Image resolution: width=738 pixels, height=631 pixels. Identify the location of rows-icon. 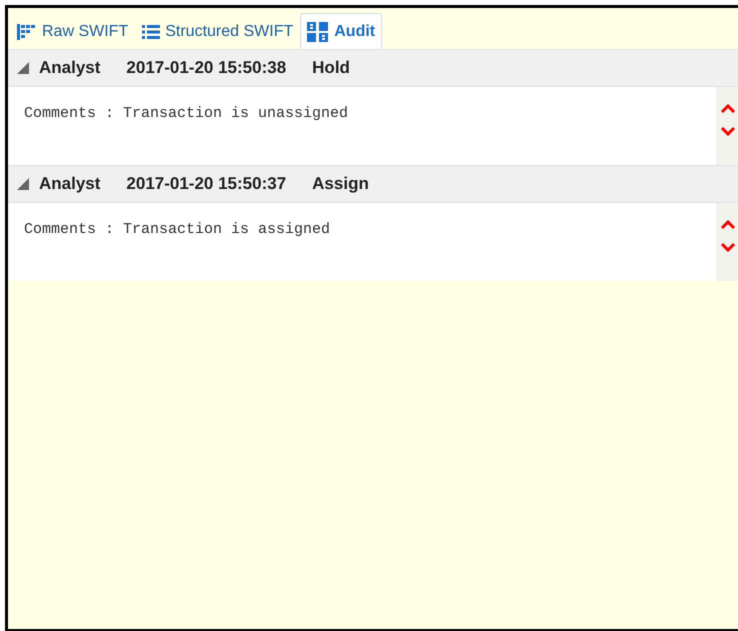
(27, 32).